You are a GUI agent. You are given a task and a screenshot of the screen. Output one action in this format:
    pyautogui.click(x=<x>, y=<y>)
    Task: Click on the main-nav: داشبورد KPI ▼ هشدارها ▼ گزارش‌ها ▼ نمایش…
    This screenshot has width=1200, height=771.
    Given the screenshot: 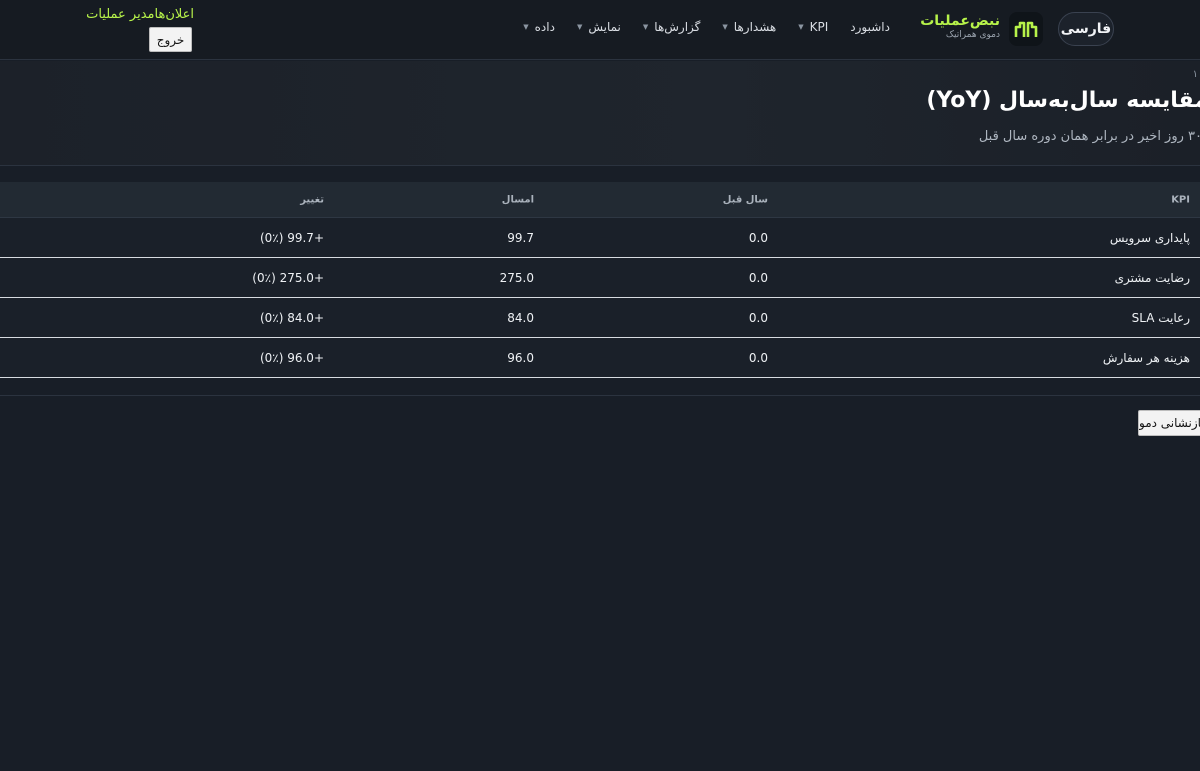 What is the action you would take?
    pyautogui.click(x=706, y=27)
    